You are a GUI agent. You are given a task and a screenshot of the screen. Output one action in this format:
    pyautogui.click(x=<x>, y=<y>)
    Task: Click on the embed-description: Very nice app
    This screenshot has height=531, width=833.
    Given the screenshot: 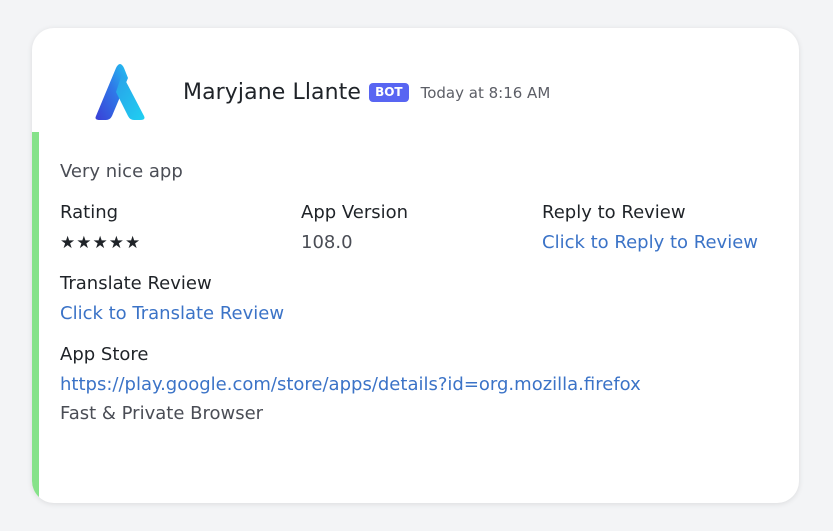 What is the action you would take?
    pyautogui.click(x=121, y=171)
    